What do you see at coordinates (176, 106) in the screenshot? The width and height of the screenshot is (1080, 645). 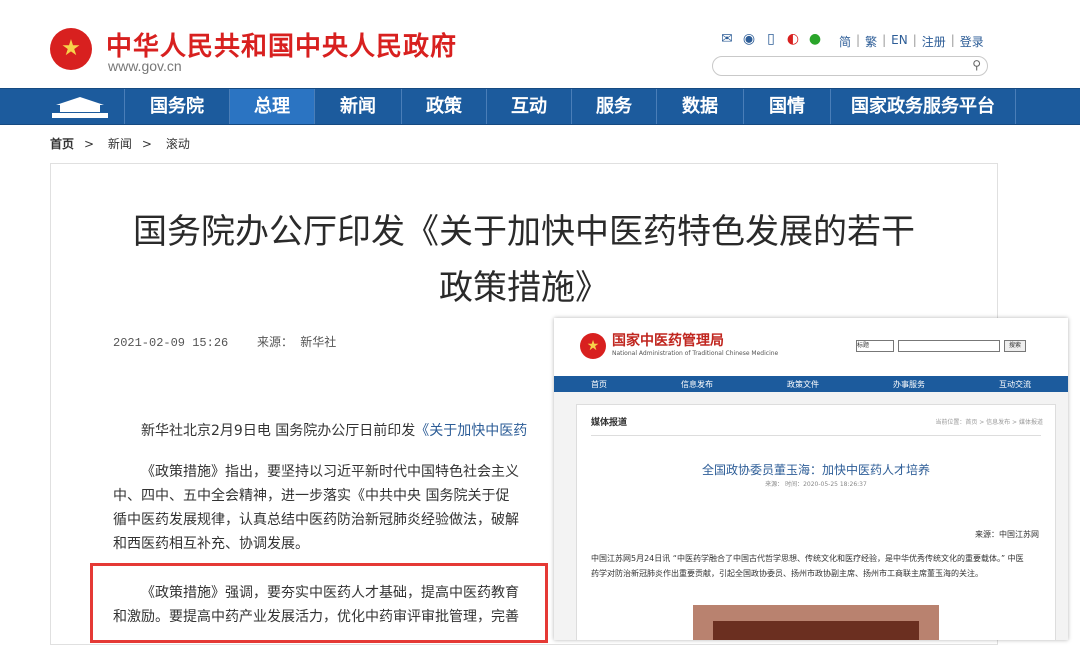 I see `nav-item-state-council: 国务院` at bounding box center [176, 106].